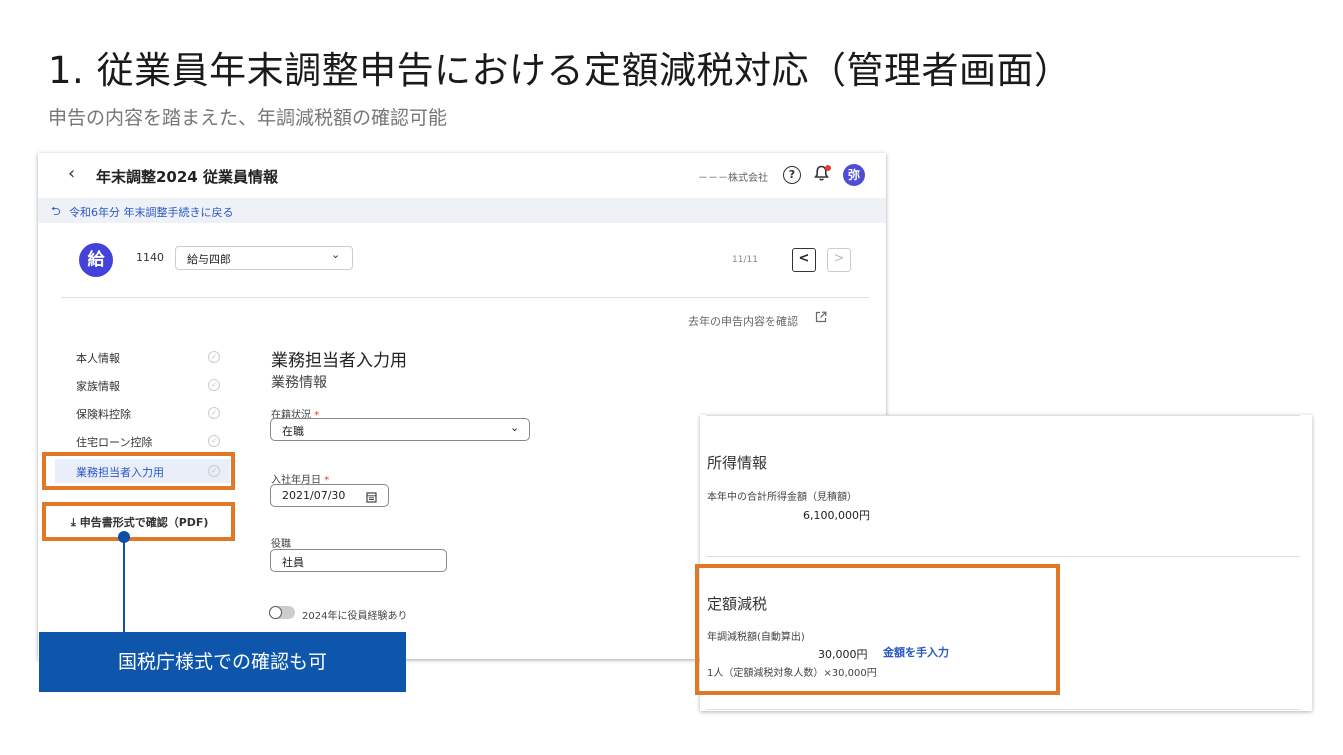  I want to click on app-title: 年末調整2024 従業員情報, so click(187, 177).